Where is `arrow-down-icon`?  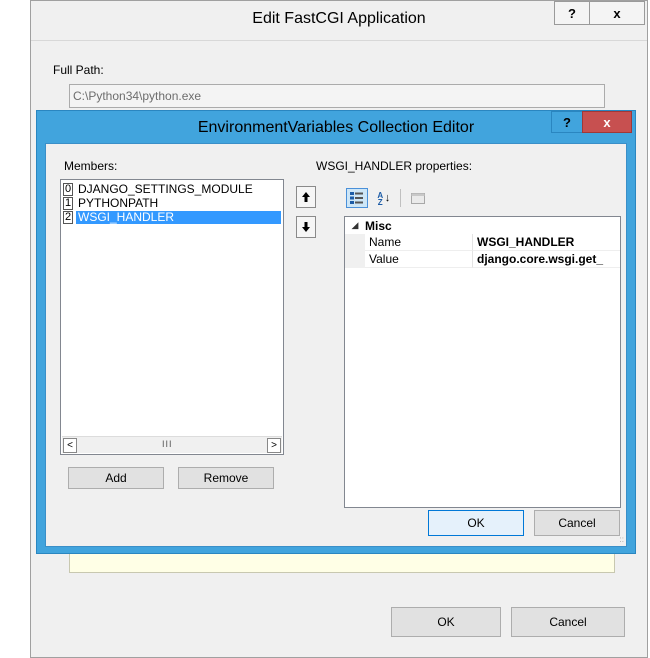
arrow-down-icon is located at coordinates (306, 227).